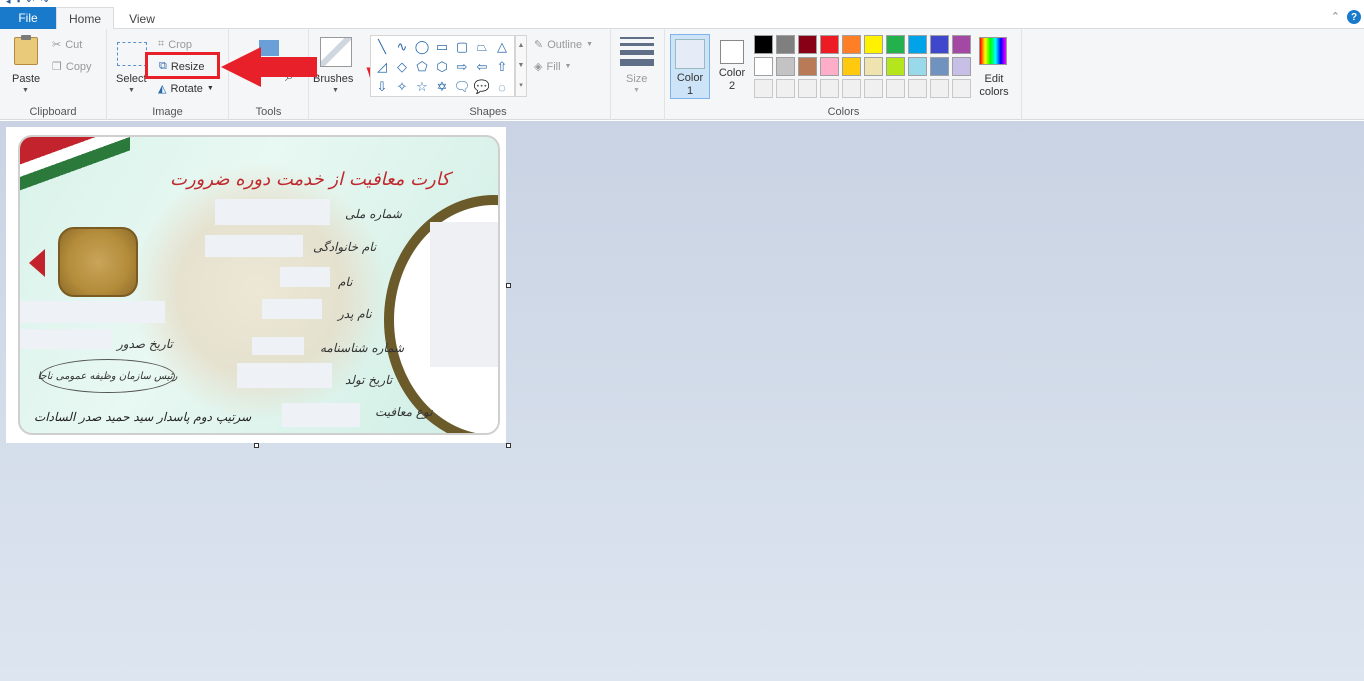 The height and width of the screenshot is (681, 1364). I want to click on shape-tool-icon: ⬡, so click(442, 67).